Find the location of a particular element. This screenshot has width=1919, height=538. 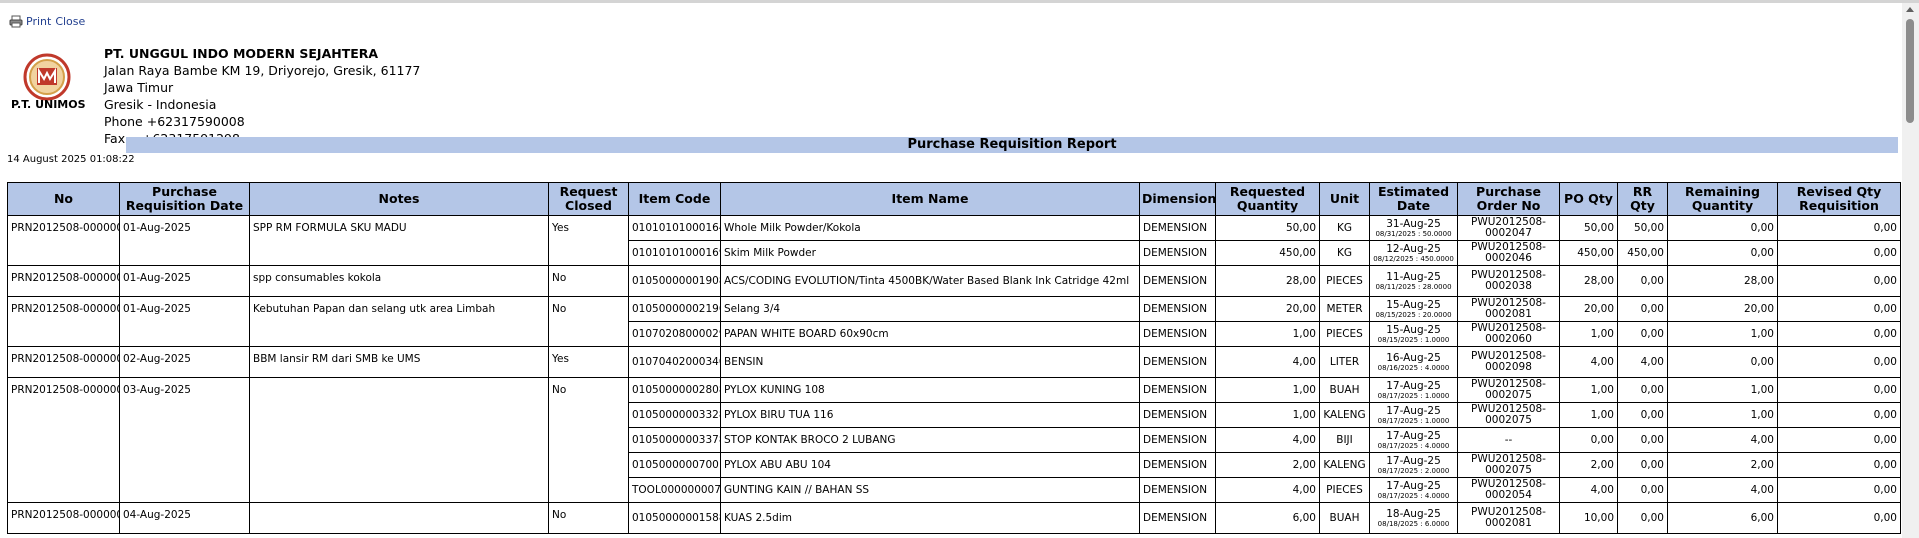

item-name: PYLOX ABU ABU 104 is located at coordinates (930, 465).